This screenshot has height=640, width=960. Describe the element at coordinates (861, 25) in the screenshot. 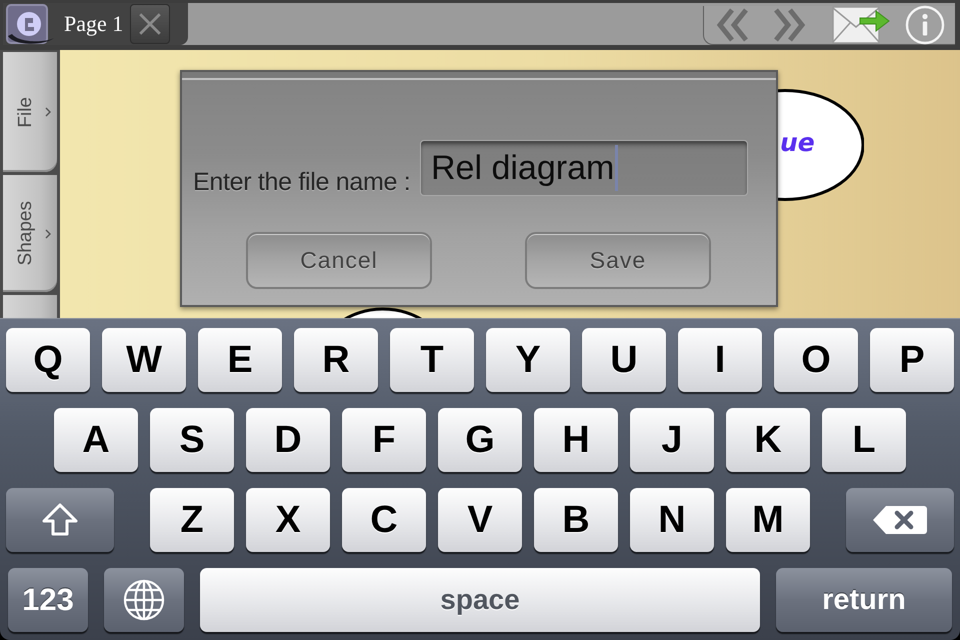

I see `envelope-arrow-icon` at that location.